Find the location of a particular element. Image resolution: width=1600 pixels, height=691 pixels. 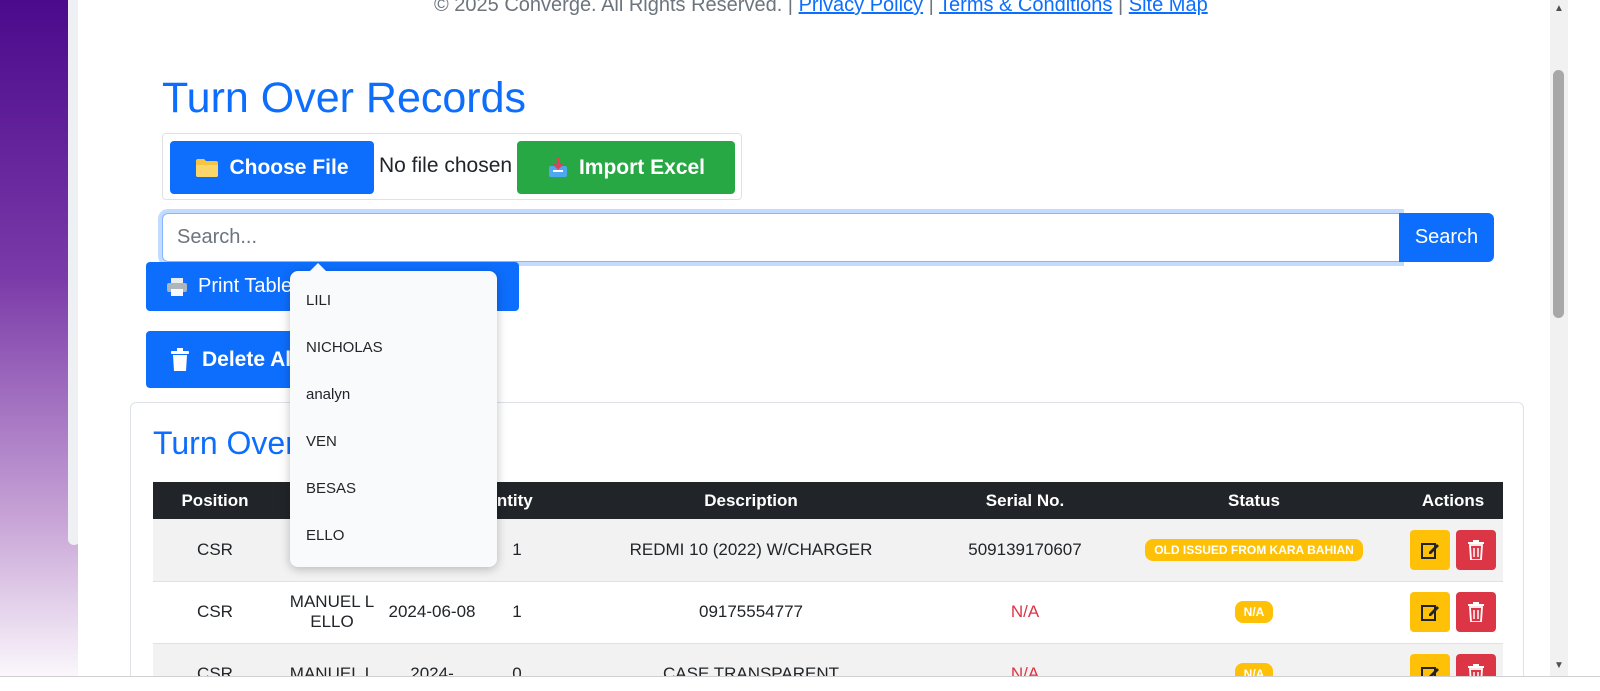

scrollbar-thumb is located at coordinates (1558, 194).